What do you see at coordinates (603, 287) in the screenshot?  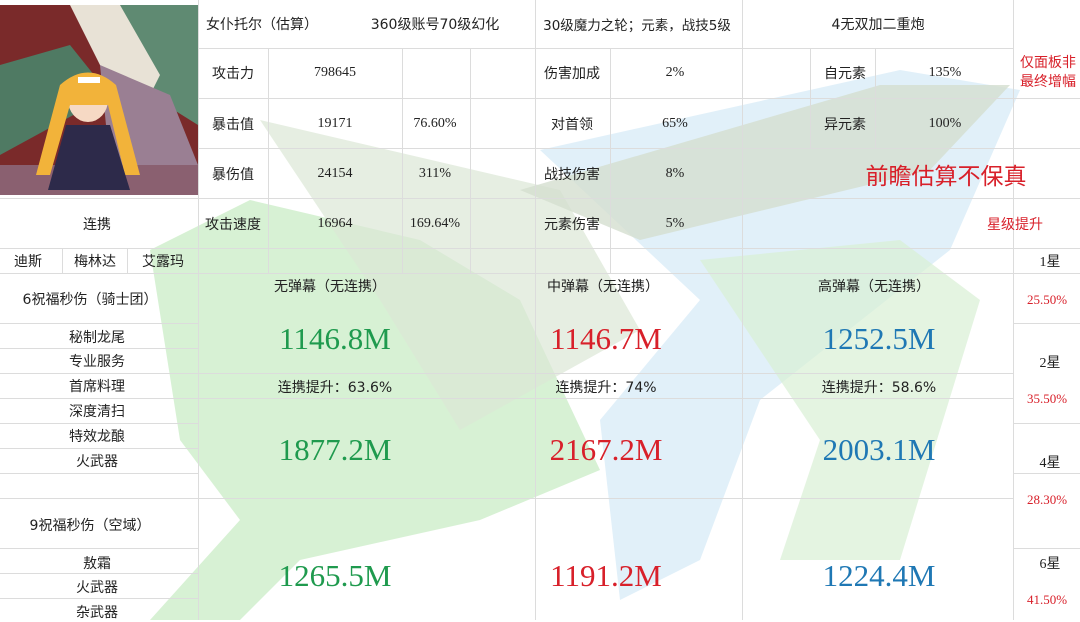 I see `column-header: 中弹幕（无连携）` at bounding box center [603, 287].